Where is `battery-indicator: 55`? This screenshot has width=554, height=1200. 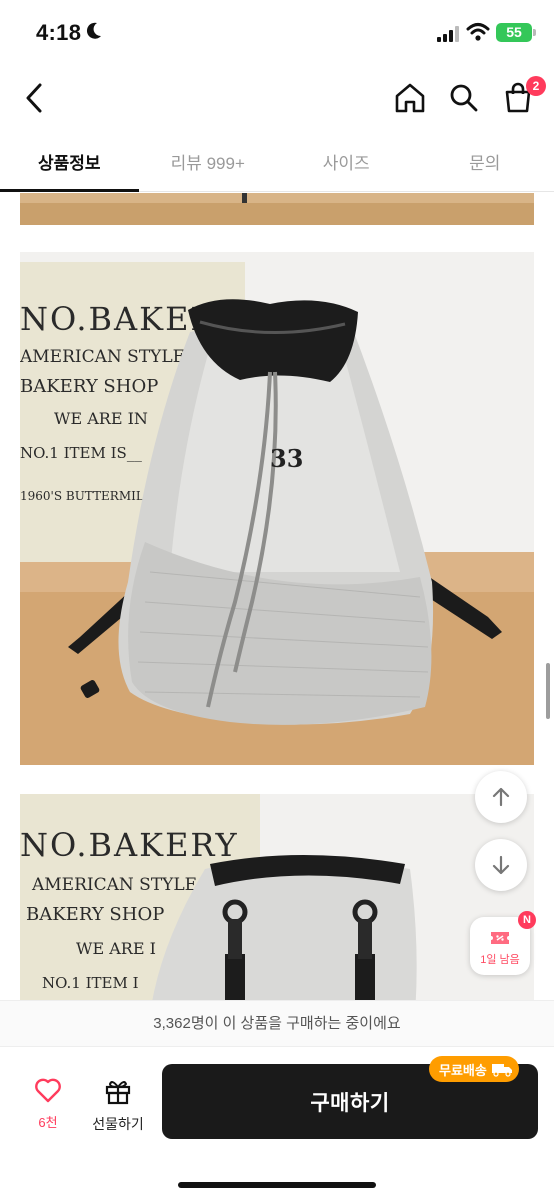 battery-indicator: 55 is located at coordinates (516, 32).